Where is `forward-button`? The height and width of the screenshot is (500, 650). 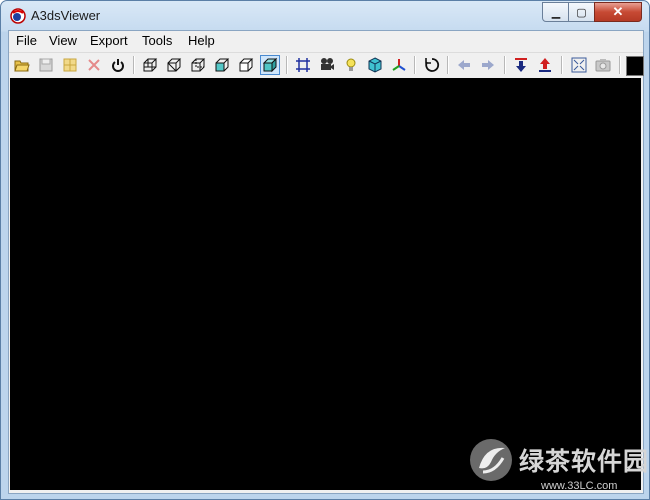 forward-button is located at coordinates (488, 65).